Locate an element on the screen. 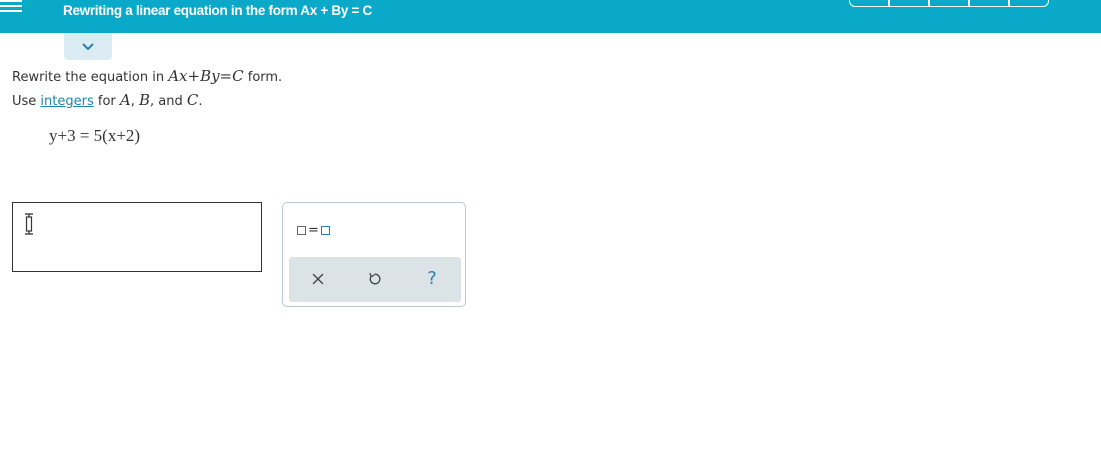  undo-icon is located at coordinates (375, 278).